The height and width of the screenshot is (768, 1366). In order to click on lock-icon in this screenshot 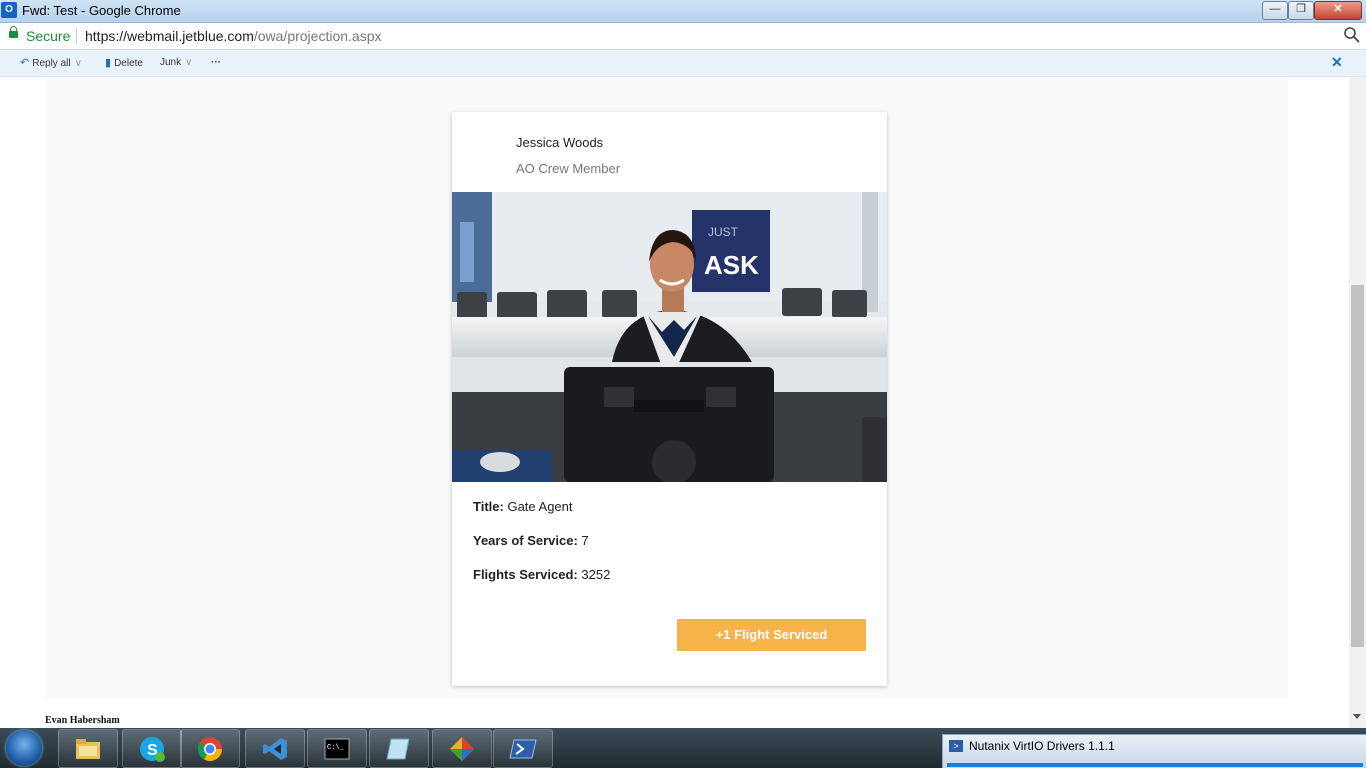, I will do `click(13, 32)`.